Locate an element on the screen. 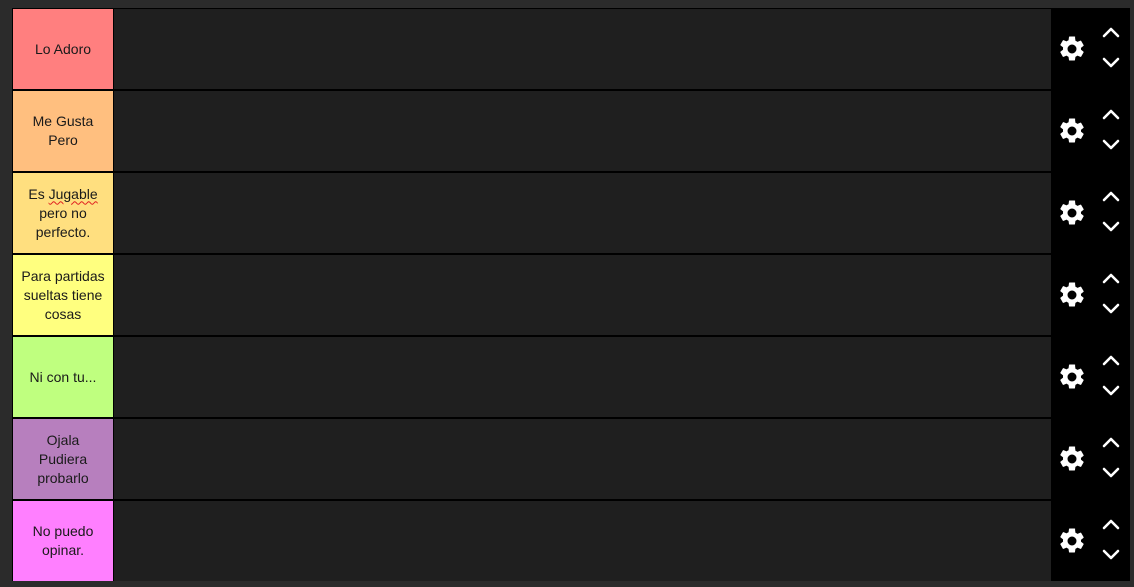 The height and width of the screenshot is (587, 1134). tier-row: Es Jugable pero no perfecto. is located at coordinates (572, 213).